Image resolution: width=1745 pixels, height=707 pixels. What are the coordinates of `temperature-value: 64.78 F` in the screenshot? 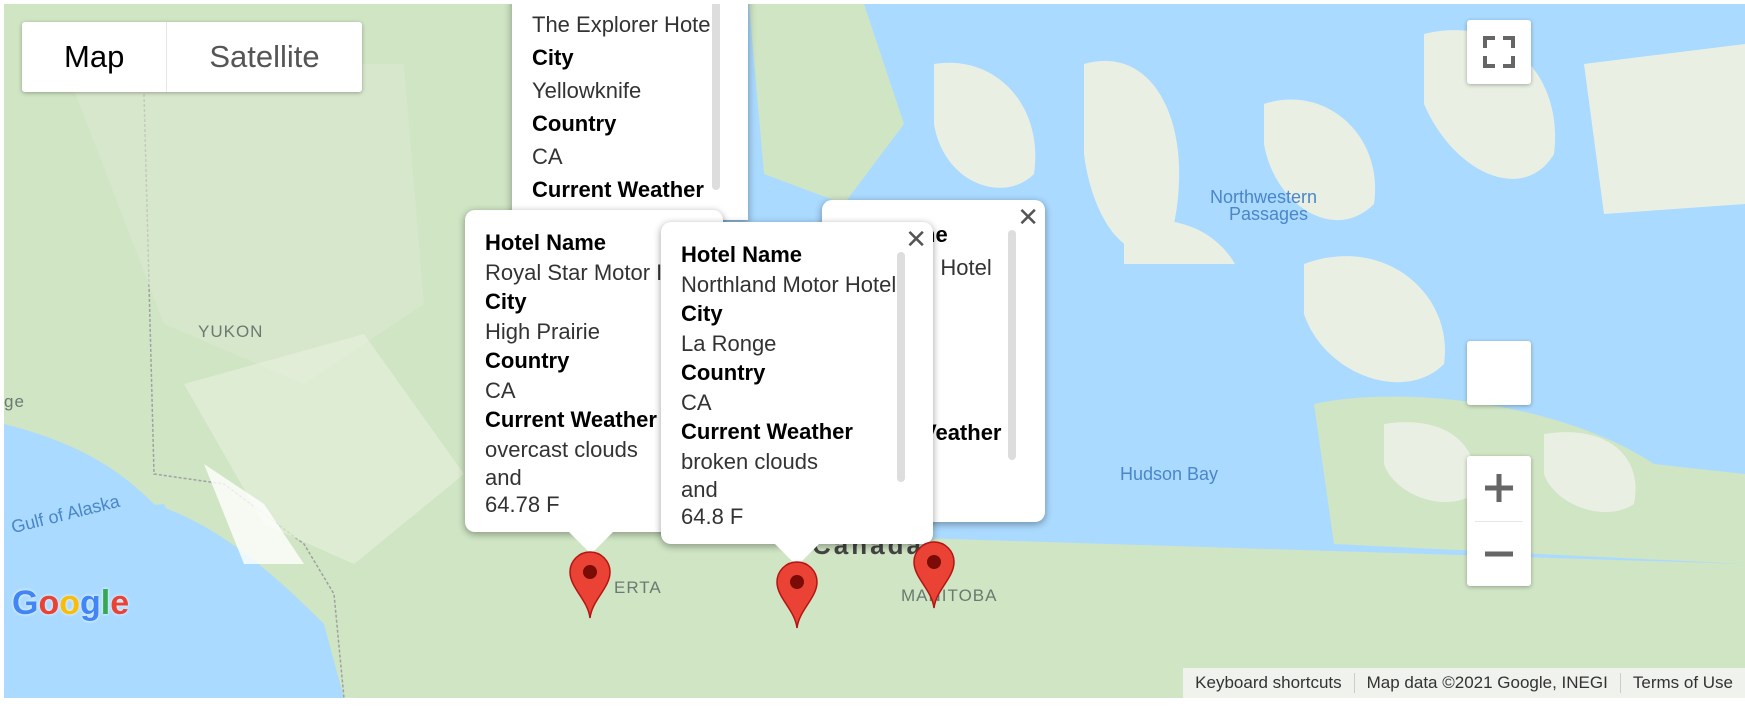 It's located at (522, 504).